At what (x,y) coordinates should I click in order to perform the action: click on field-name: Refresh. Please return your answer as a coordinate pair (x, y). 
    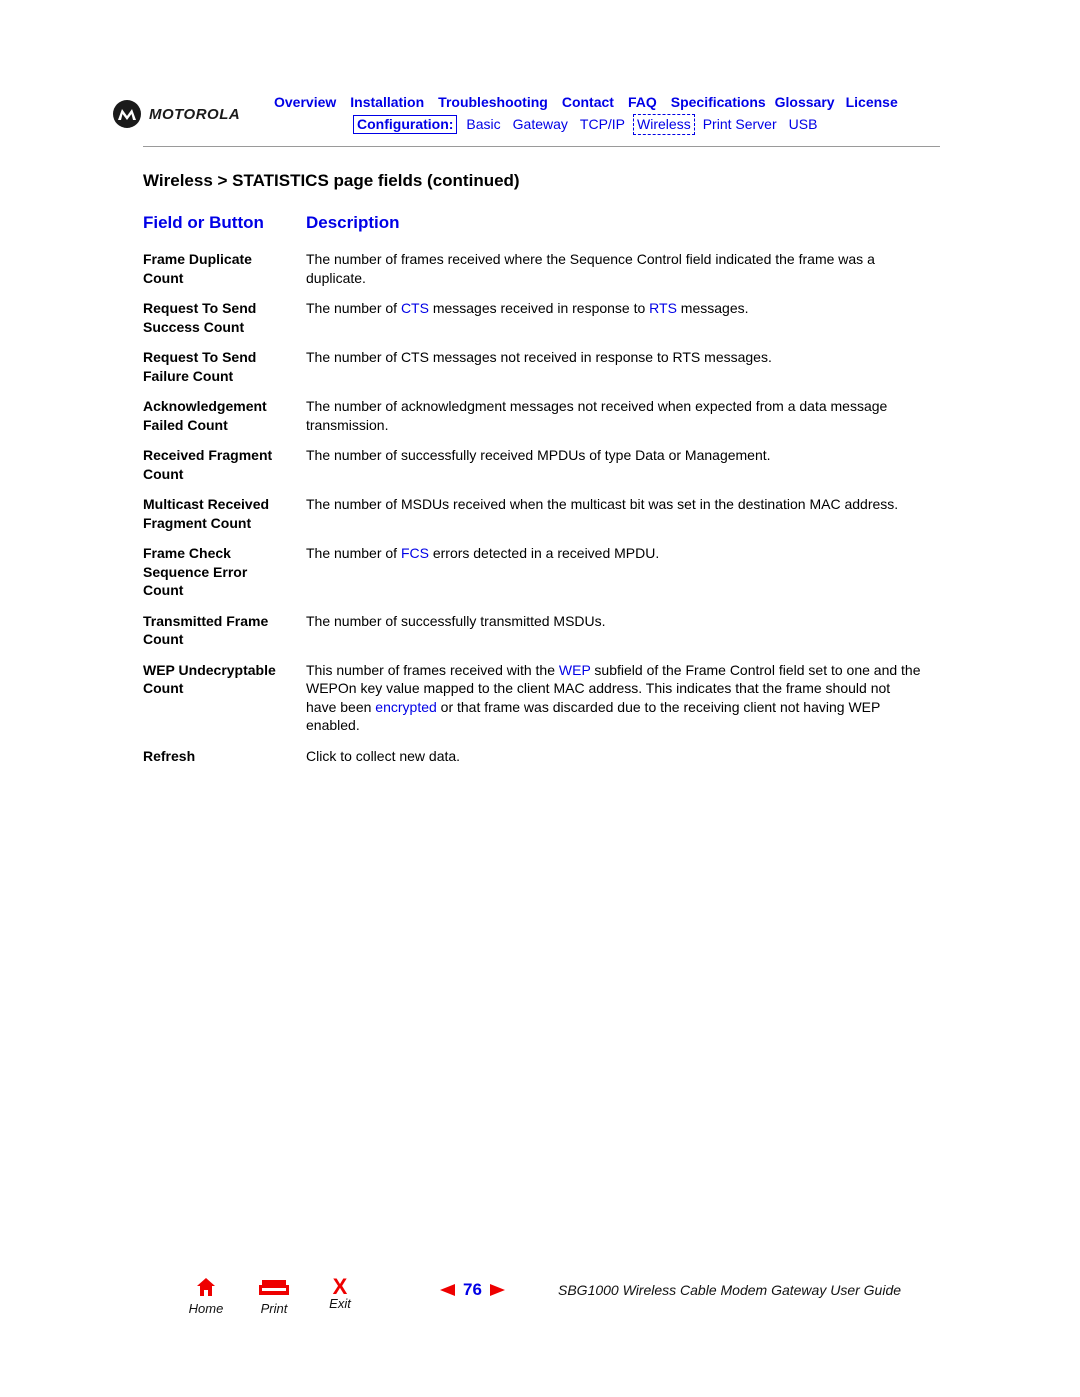
    Looking at the image, I should click on (224, 756).